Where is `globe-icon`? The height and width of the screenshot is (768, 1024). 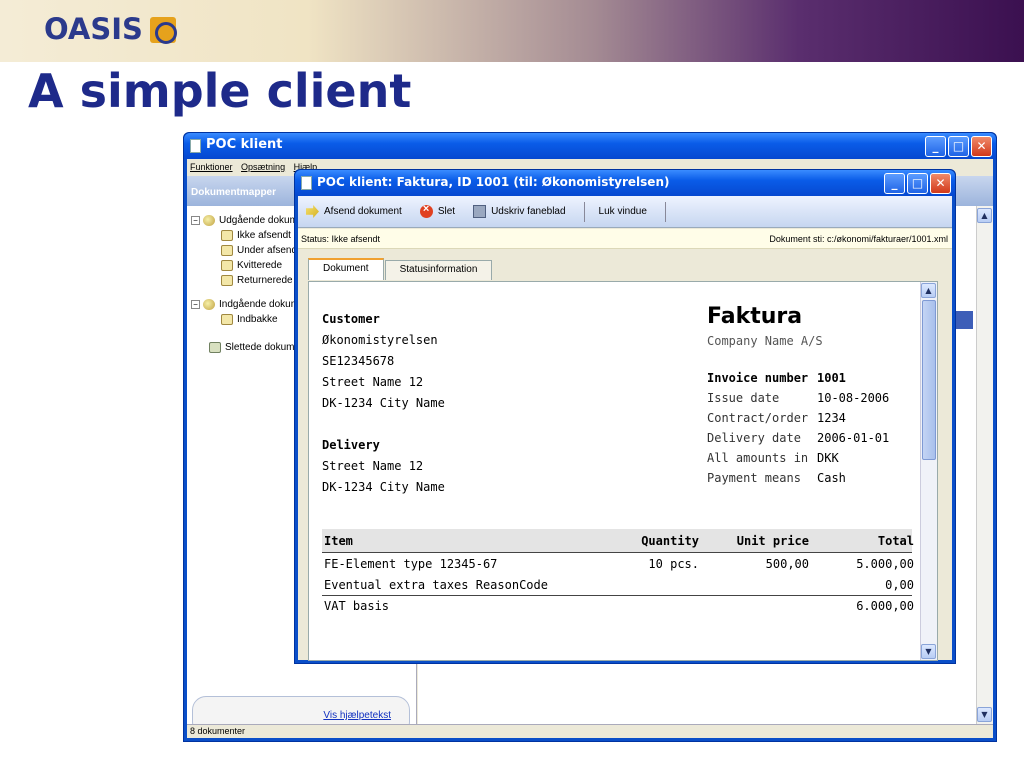
globe-icon is located at coordinates (209, 304).